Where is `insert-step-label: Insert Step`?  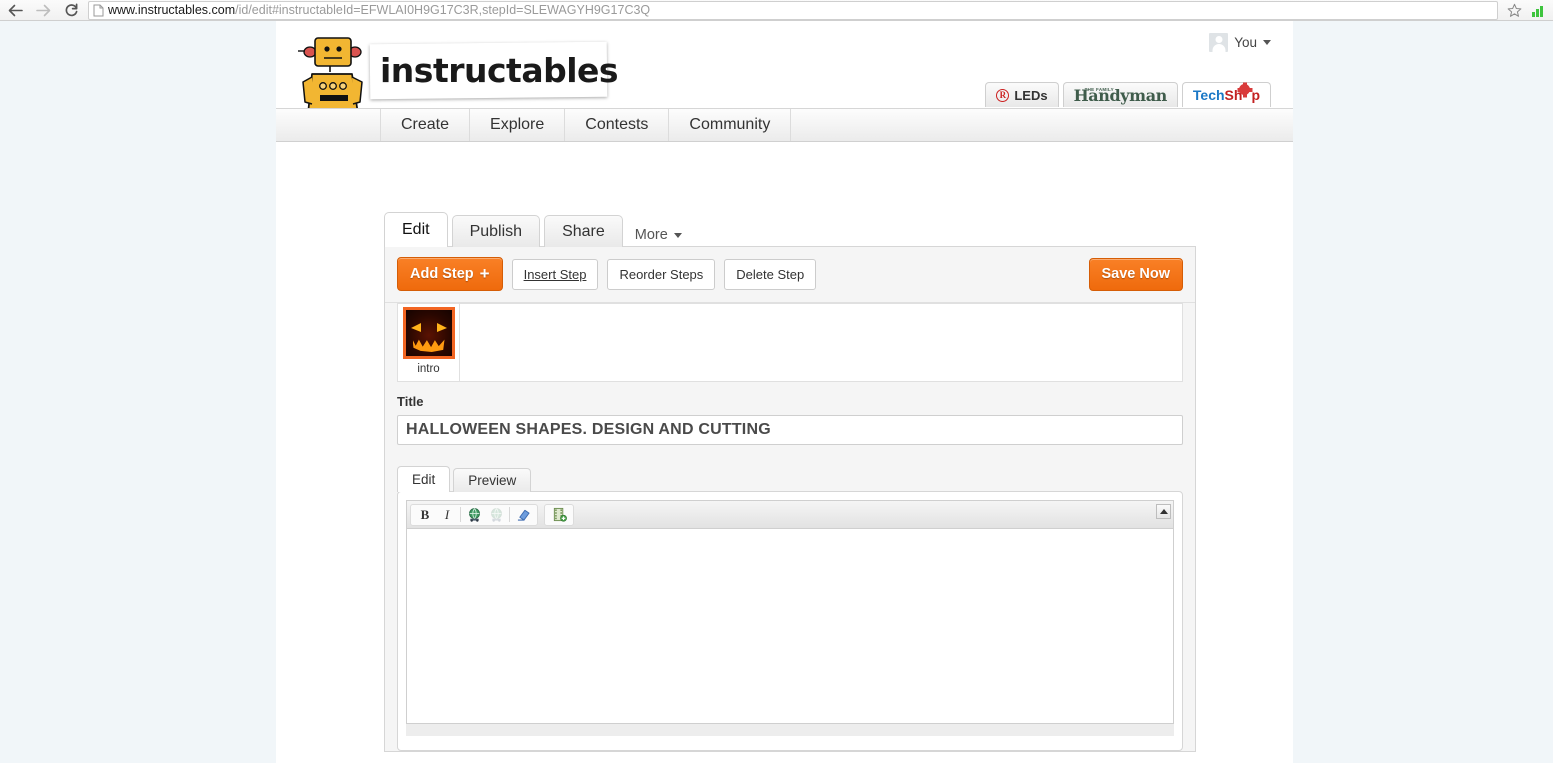
insert-step-label: Insert Step is located at coordinates (555, 274).